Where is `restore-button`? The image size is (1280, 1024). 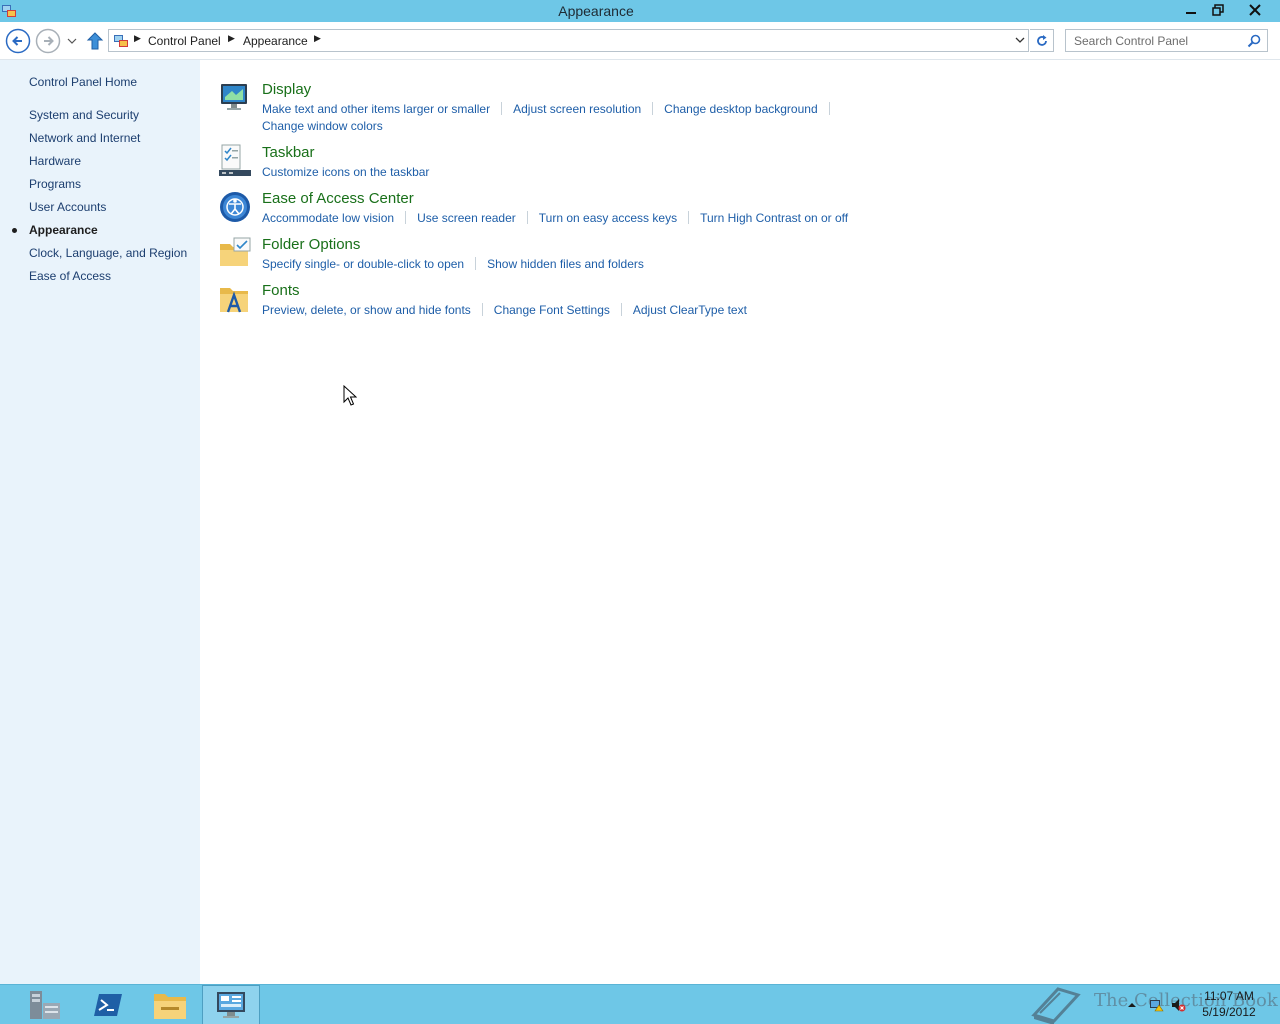
restore-button is located at coordinates (1218, 10).